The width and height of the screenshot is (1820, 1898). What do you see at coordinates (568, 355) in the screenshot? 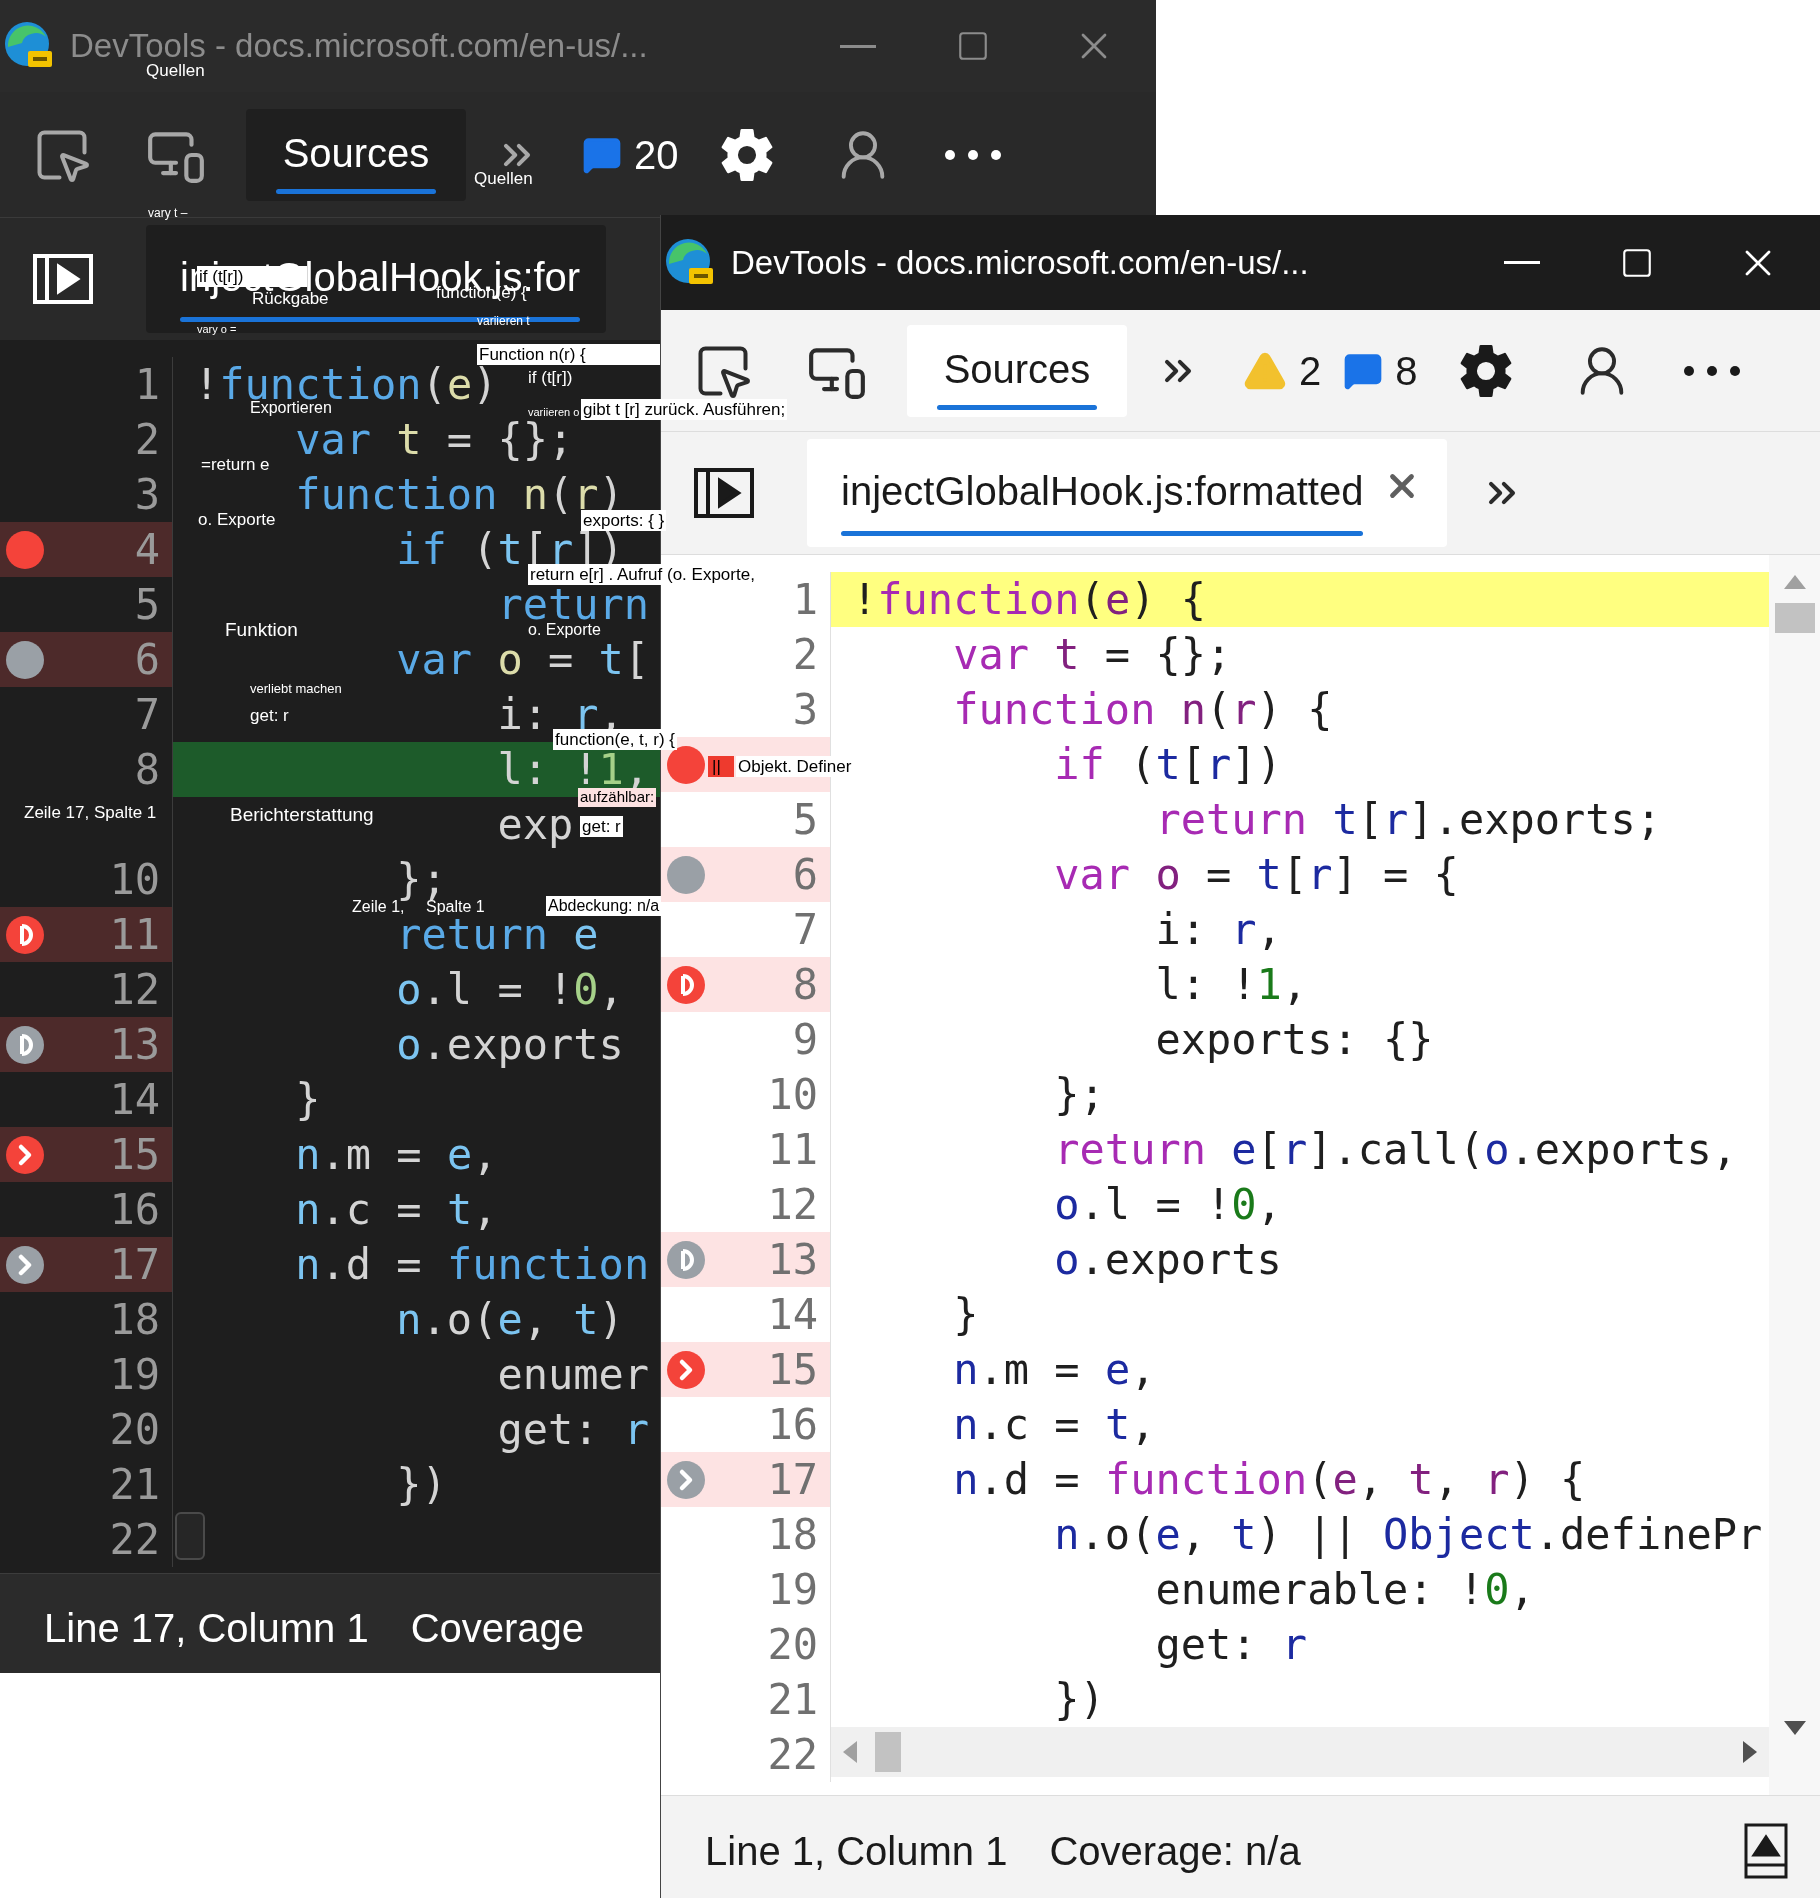
I see `translation-label: Function n(r) {` at bounding box center [568, 355].